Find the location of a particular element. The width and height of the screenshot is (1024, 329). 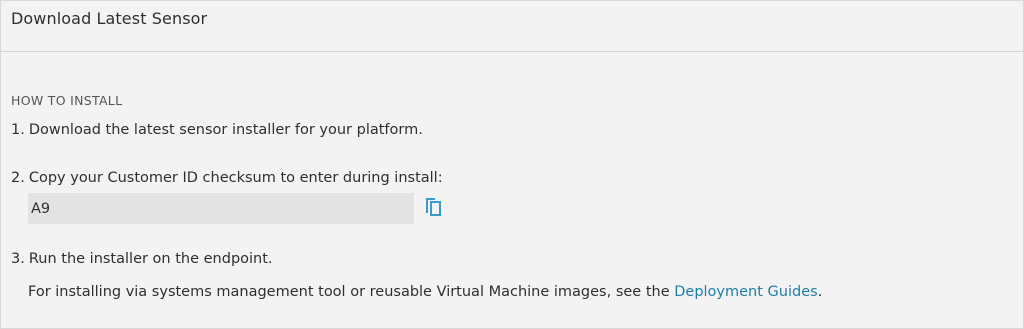

customer-id-field: A9 is located at coordinates (221, 208).